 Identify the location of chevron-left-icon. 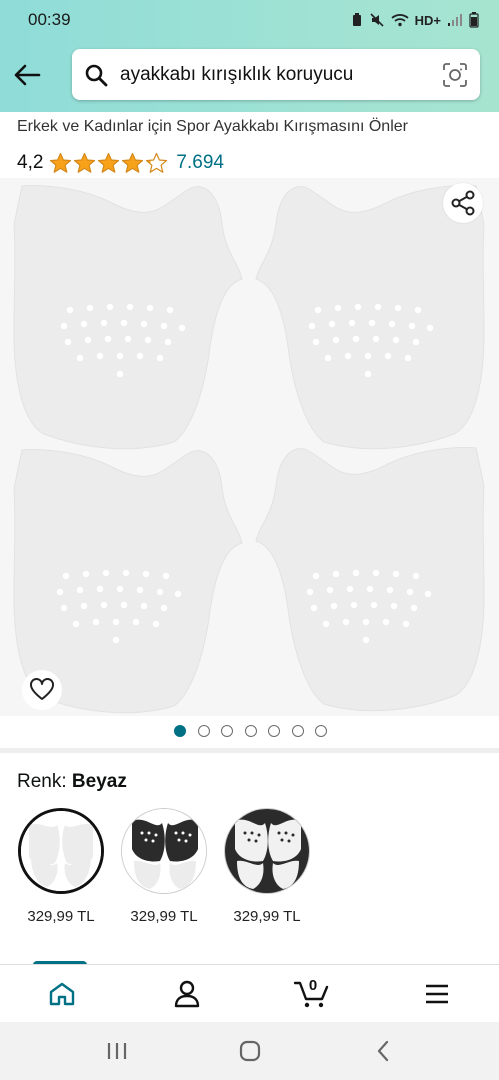
(382, 1051).